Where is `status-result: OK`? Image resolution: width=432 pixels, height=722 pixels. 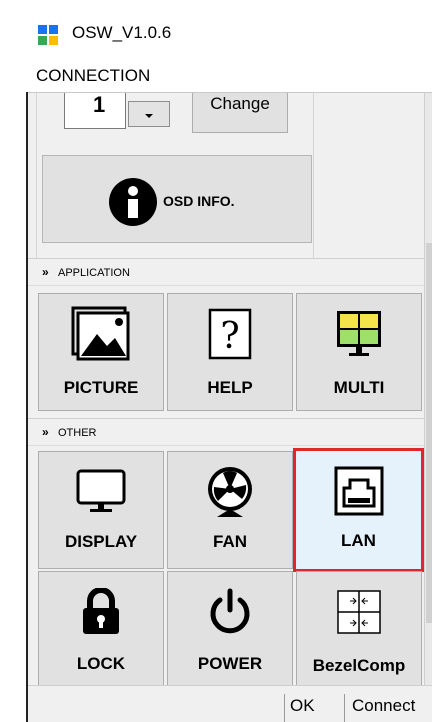 status-result: OK is located at coordinates (302, 705).